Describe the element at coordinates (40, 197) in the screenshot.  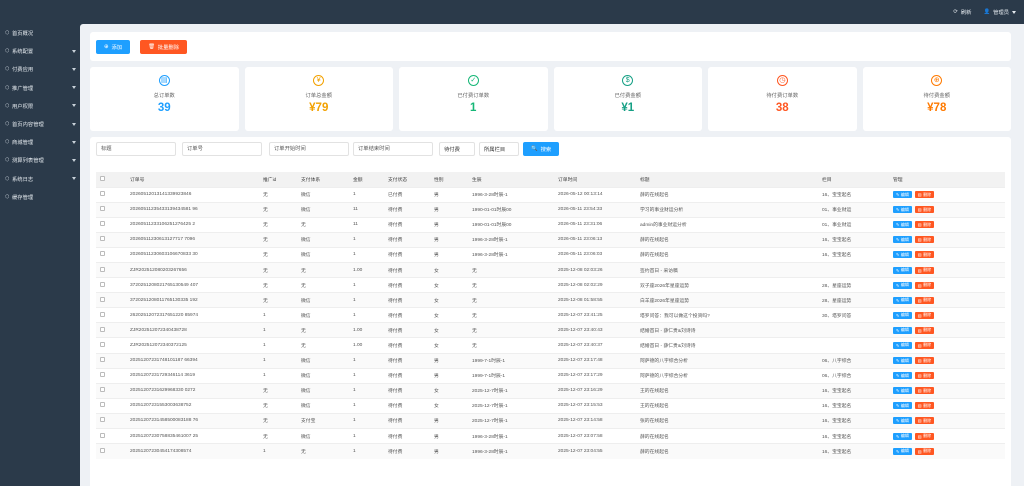
I see `sidebar-item-9: ⬡ 缓存管理` at that location.